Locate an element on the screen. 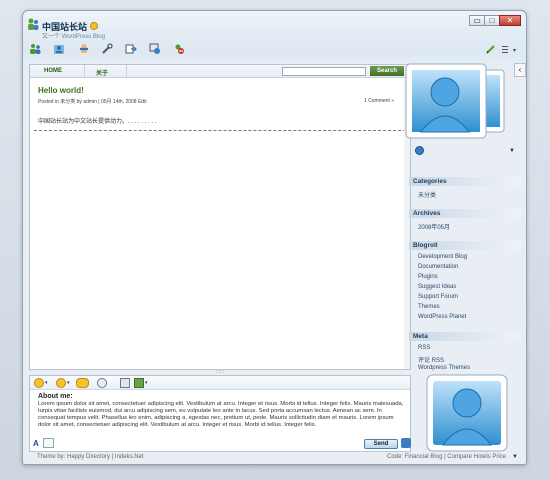 The width and height of the screenshot is (550, 480). background-icon is located at coordinates (139, 383).